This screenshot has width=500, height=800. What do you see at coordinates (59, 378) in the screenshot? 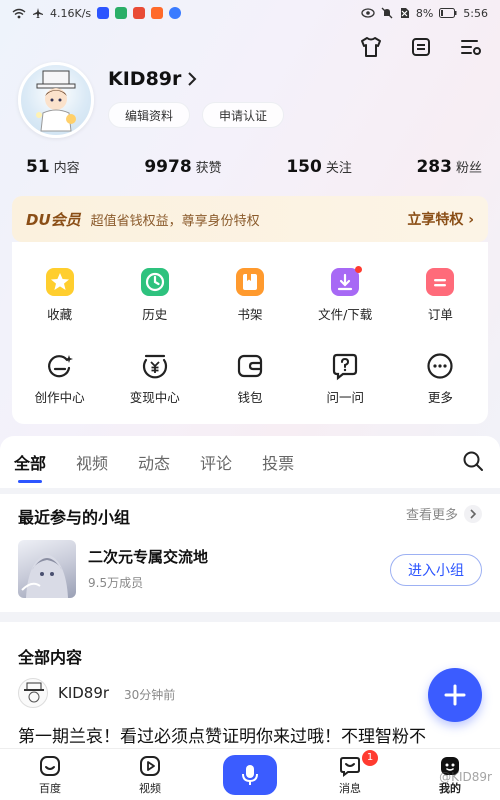
I see `grid-item-creator-center: 创作中心` at bounding box center [59, 378].